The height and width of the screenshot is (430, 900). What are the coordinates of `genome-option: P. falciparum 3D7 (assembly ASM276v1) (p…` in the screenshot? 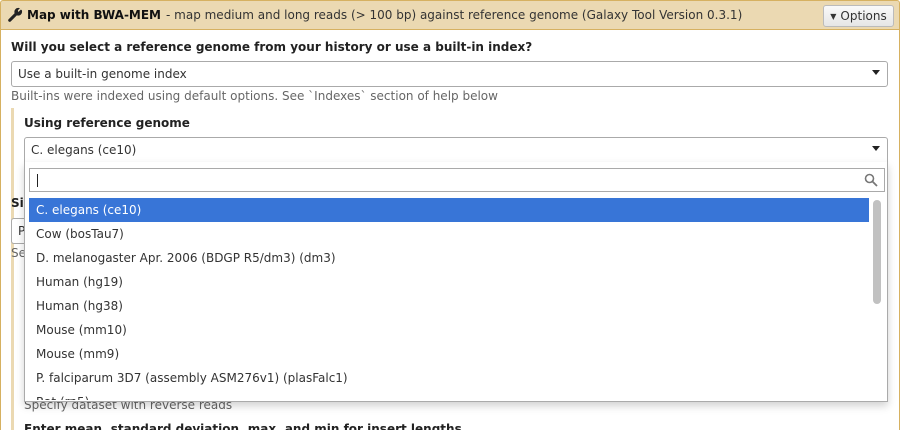 It's located at (449, 378).